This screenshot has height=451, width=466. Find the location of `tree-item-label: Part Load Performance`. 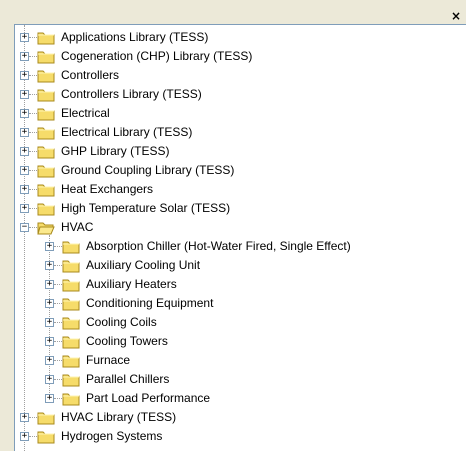

tree-item-label: Part Load Performance is located at coordinates (148, 398).